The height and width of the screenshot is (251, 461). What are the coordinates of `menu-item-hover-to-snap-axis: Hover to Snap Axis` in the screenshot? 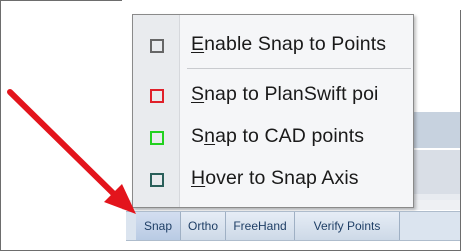 It's located at (273, 180).